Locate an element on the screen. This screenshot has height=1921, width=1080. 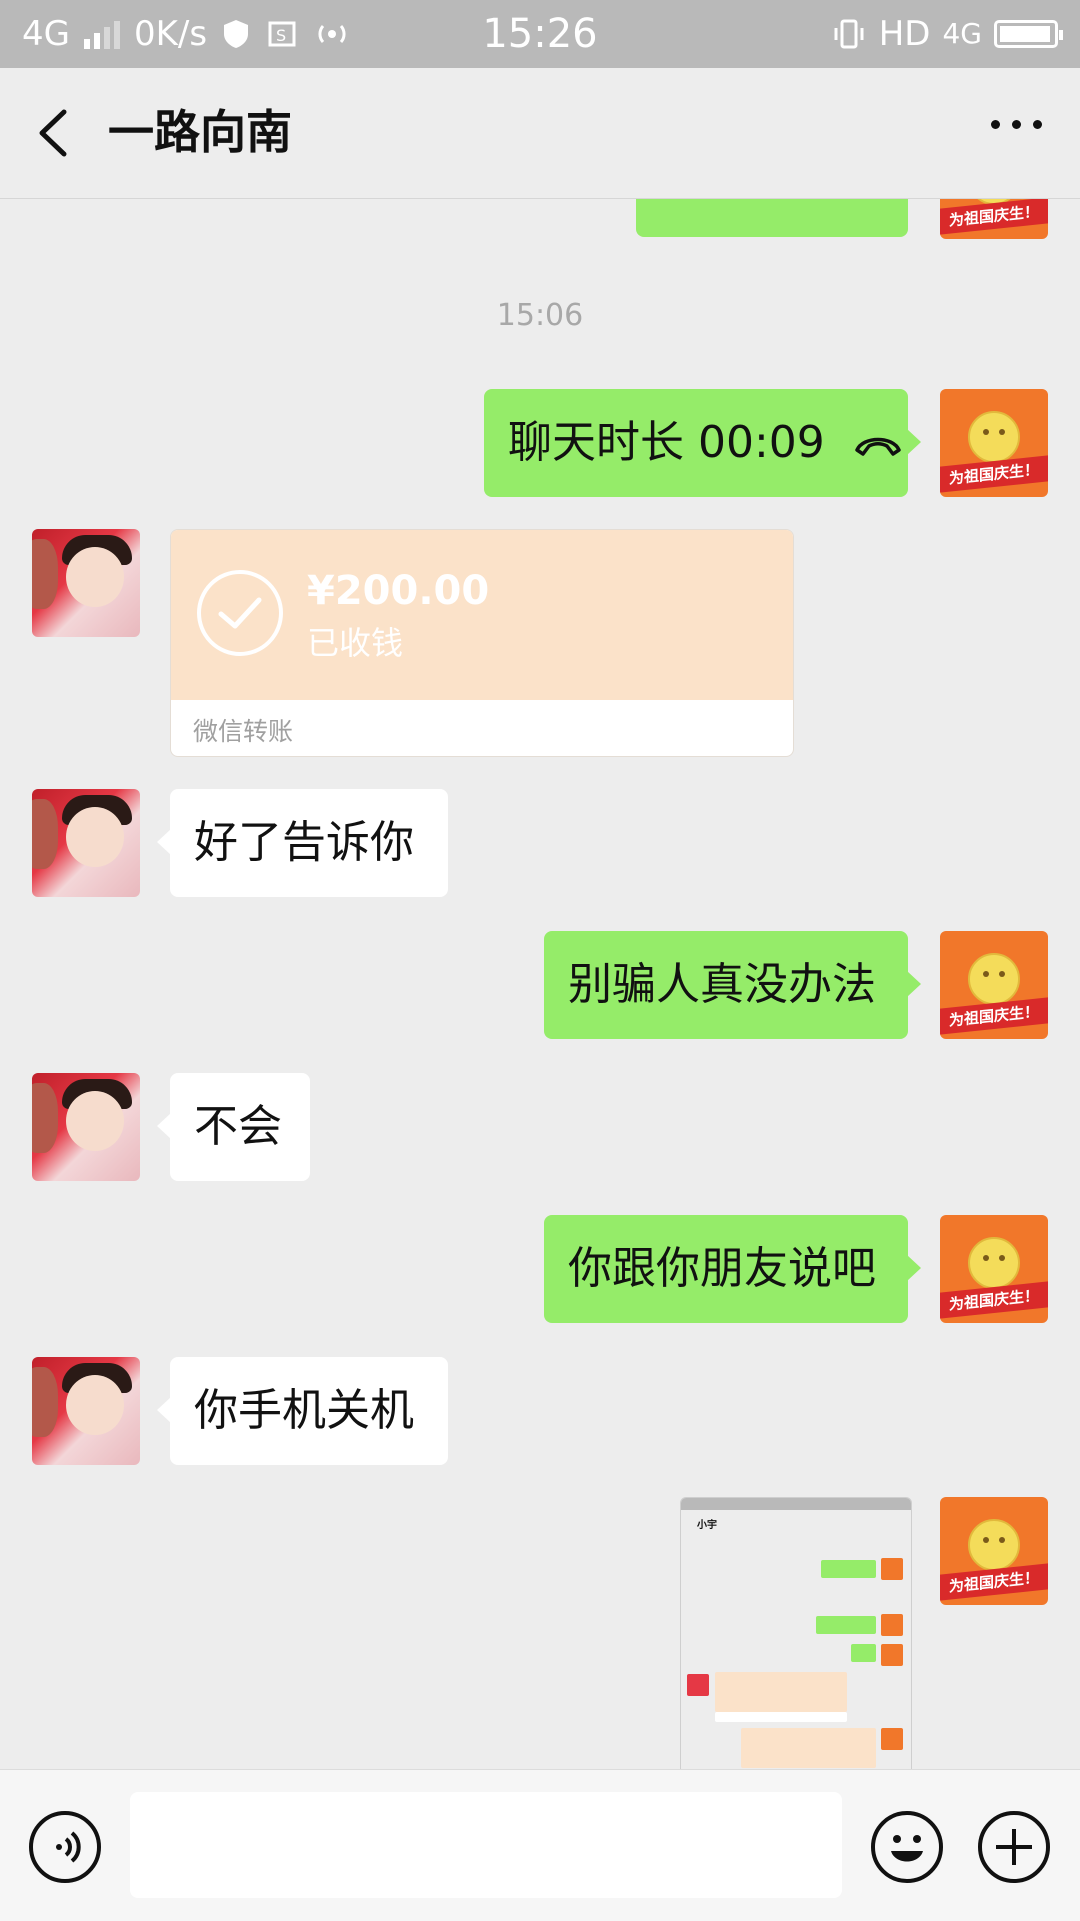
message-input is located at coordinates (486, 1845).